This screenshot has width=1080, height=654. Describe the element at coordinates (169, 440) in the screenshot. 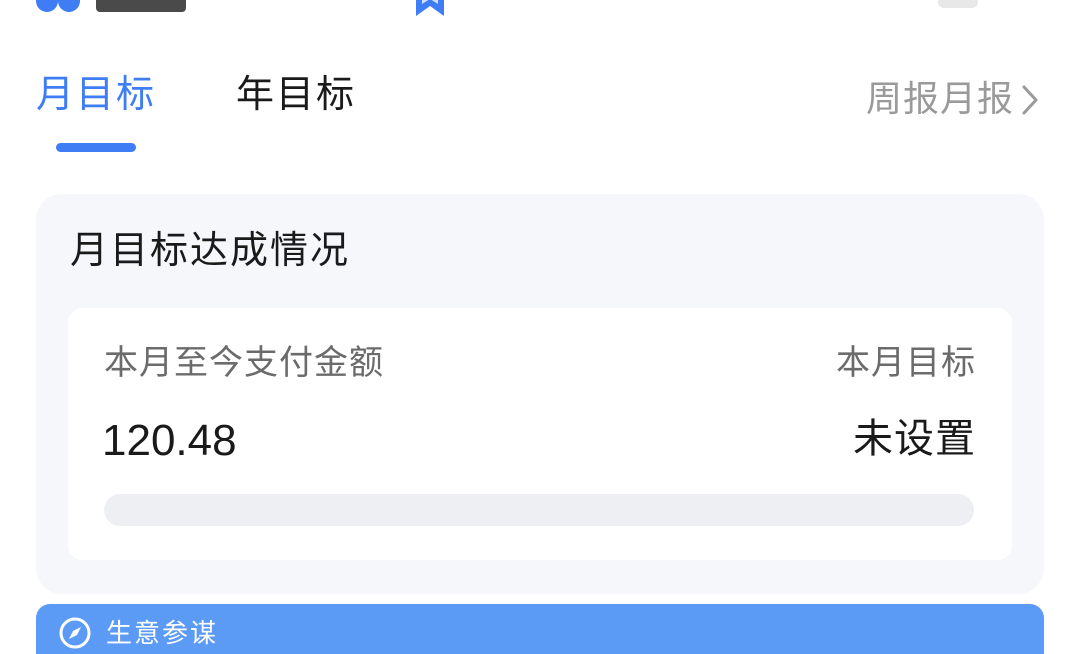

I see `paid-amount-value: 120.48` at that location.